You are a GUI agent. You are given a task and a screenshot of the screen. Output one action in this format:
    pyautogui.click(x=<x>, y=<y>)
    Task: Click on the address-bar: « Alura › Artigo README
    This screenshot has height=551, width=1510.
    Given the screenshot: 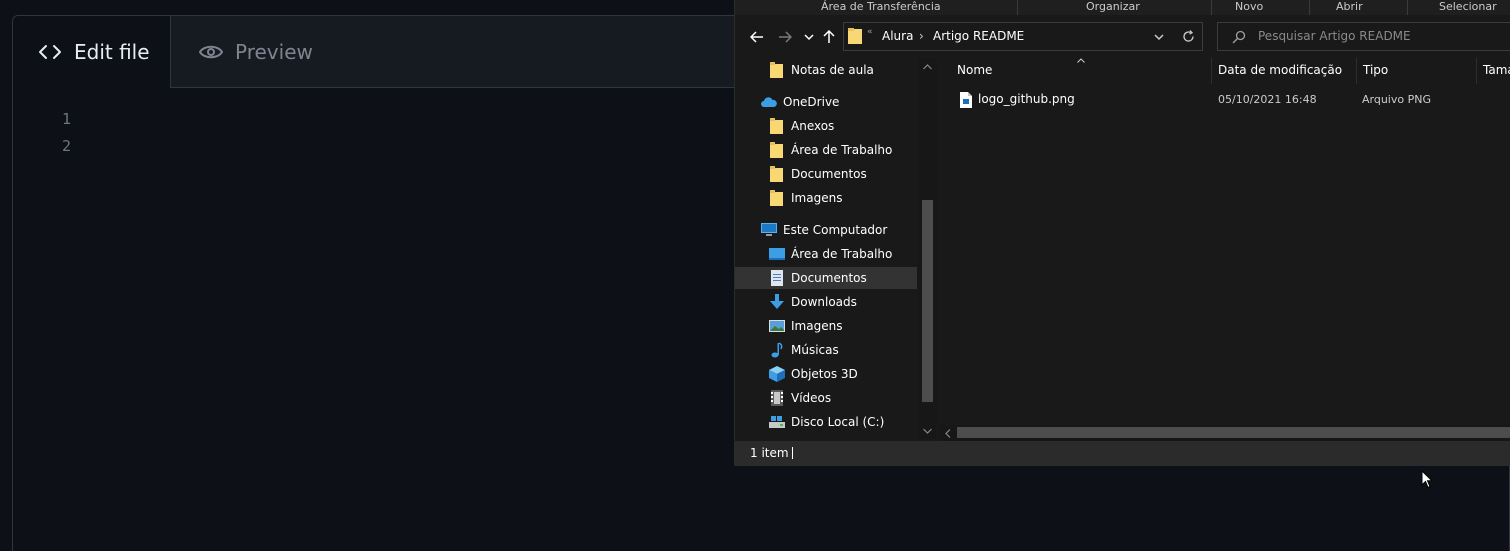 What is the action you would take?
    pyautogui.click(x=1023, y=36)
    